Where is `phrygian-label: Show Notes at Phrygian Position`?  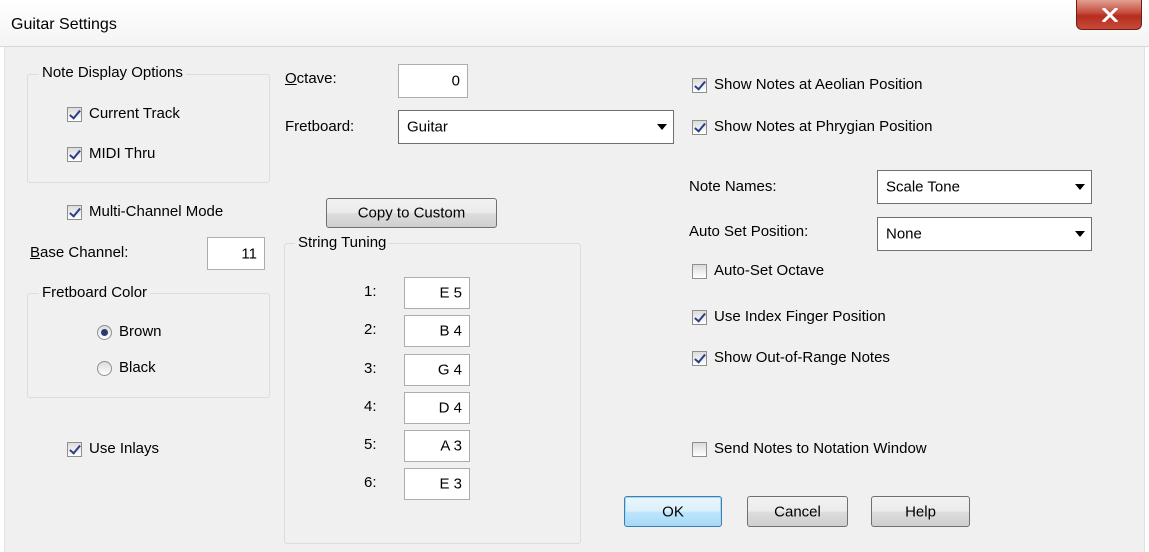 phrygian-label: Show Notes at Phrygian Position is located at coordinates (823, 126).